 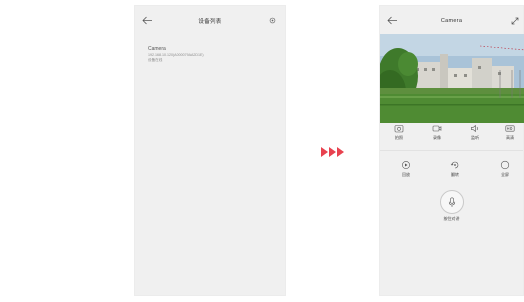 What do you see at coordinates (510, 137) in the screenshot?
I see `tool-label: 高清` at bounding box center [510, 137].